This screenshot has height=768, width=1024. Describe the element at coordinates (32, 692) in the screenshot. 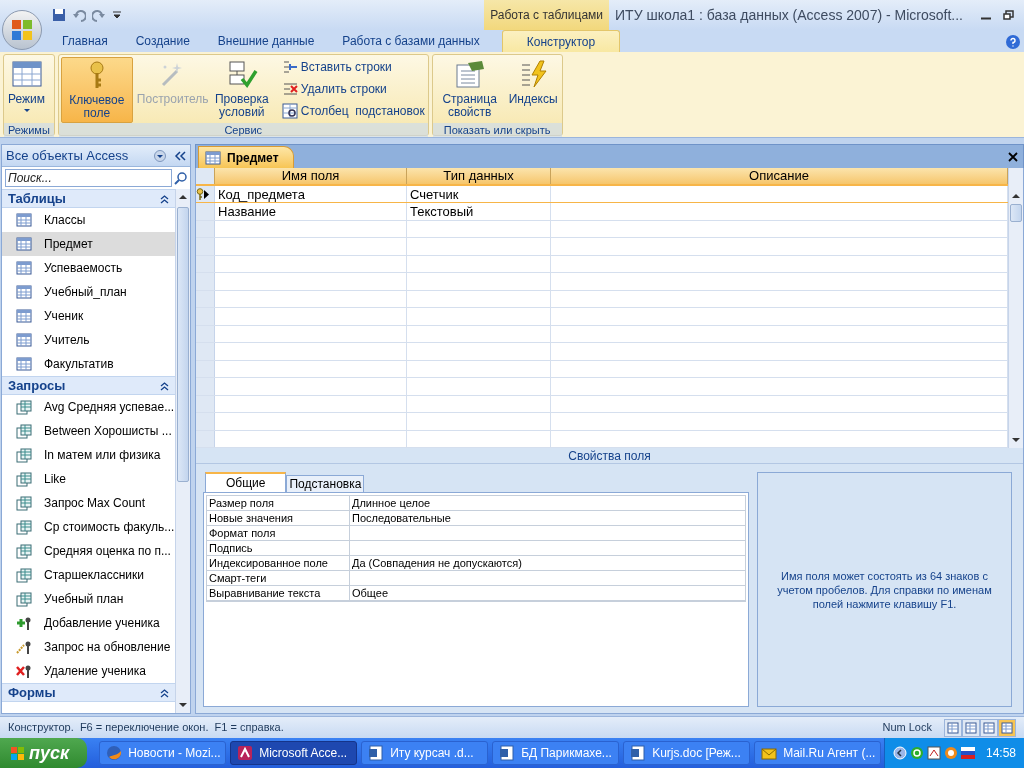

I see `group-title: Формы` at that location.